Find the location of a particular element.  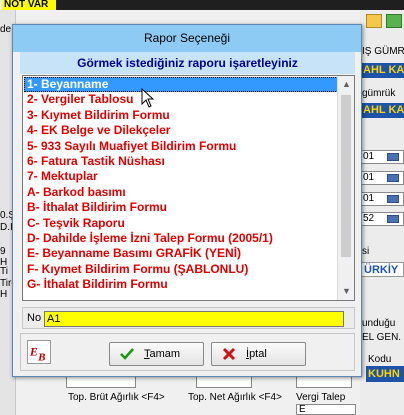

report-list-item: G- İthalat Bildirim Formu is located at coordinates (181, 284).